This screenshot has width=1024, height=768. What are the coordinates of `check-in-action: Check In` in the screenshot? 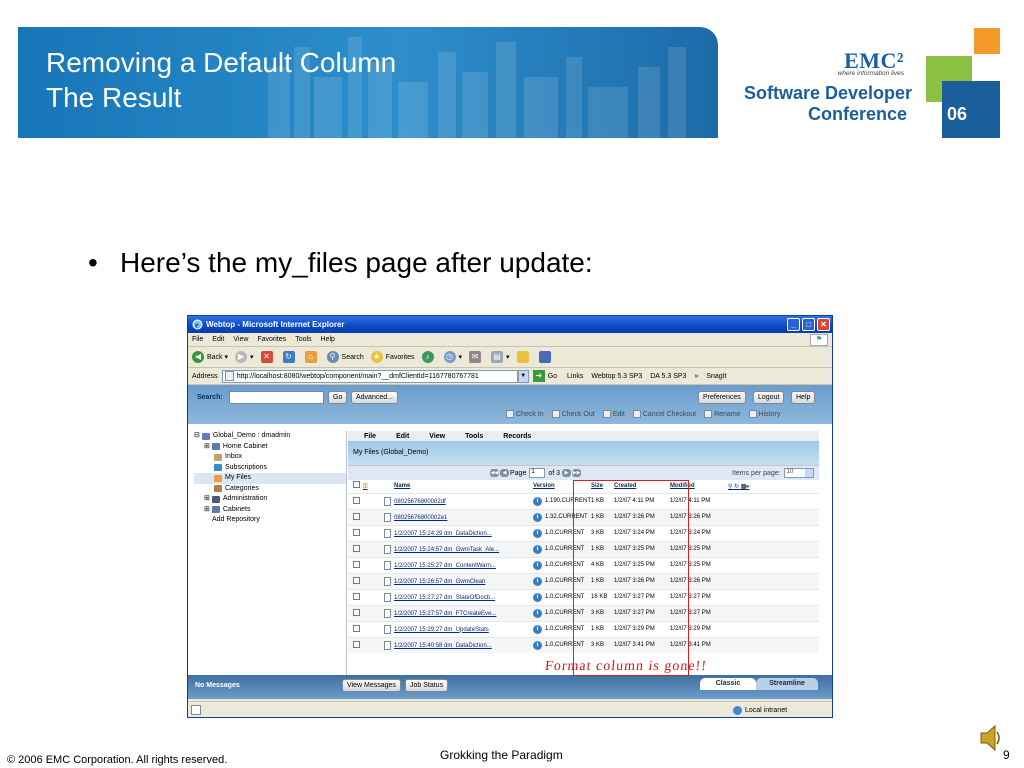 It's located at (525, 414).